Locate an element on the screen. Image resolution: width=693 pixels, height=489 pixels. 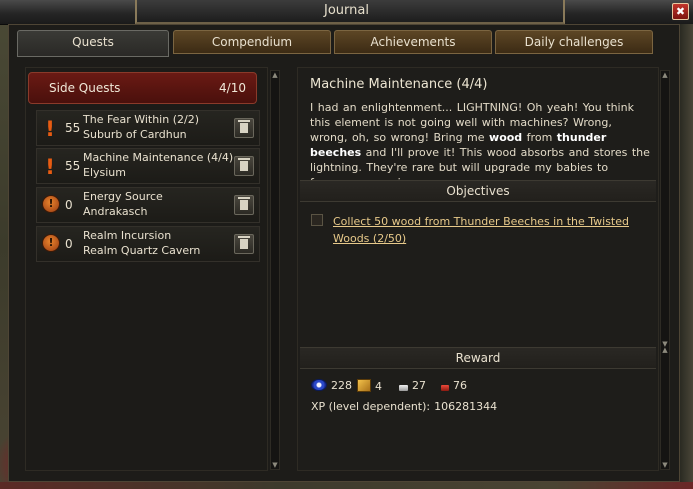
quest-zone: Andrakasch is located at coordinates (115, 211).